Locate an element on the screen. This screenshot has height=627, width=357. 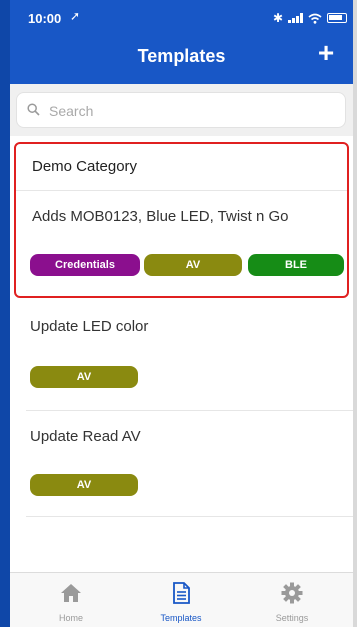
bluetooth-icon: ✱ is located at coordinates (277, 18).